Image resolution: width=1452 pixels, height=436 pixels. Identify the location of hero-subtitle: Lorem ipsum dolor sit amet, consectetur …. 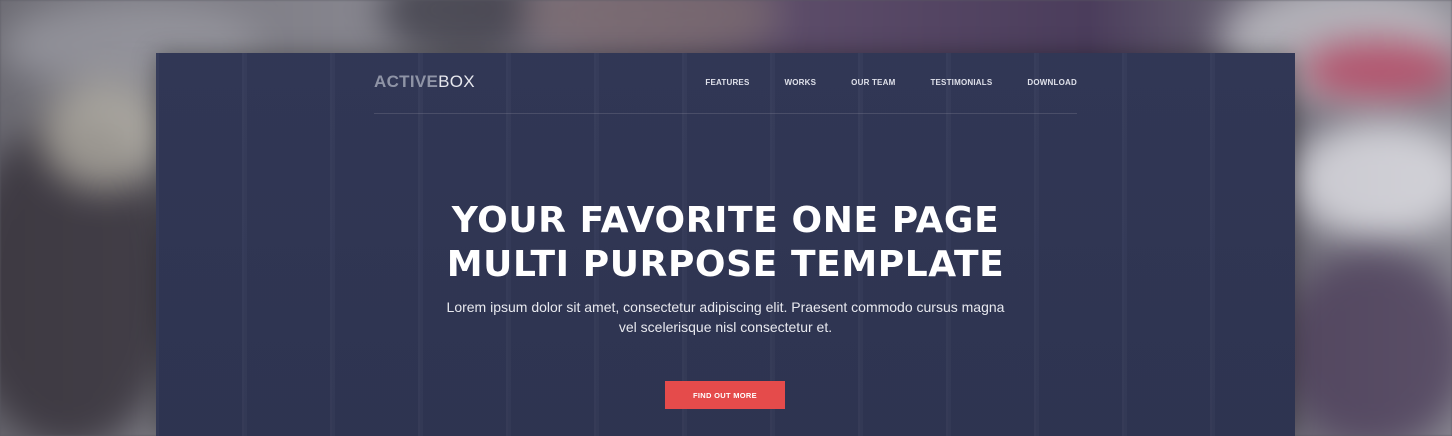
(725, 317).